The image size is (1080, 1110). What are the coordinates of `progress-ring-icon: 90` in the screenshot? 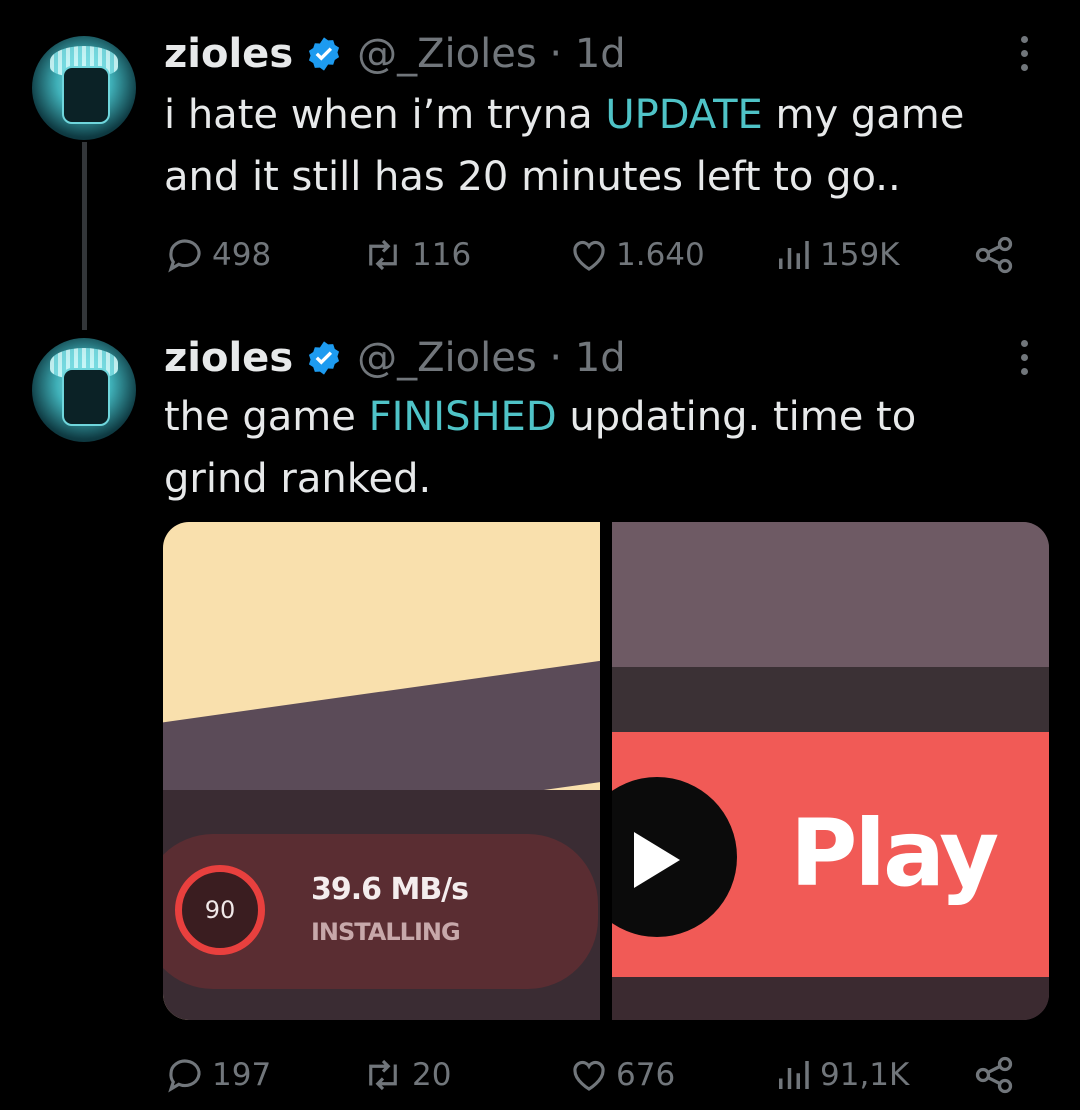 It's located at (220, 910).